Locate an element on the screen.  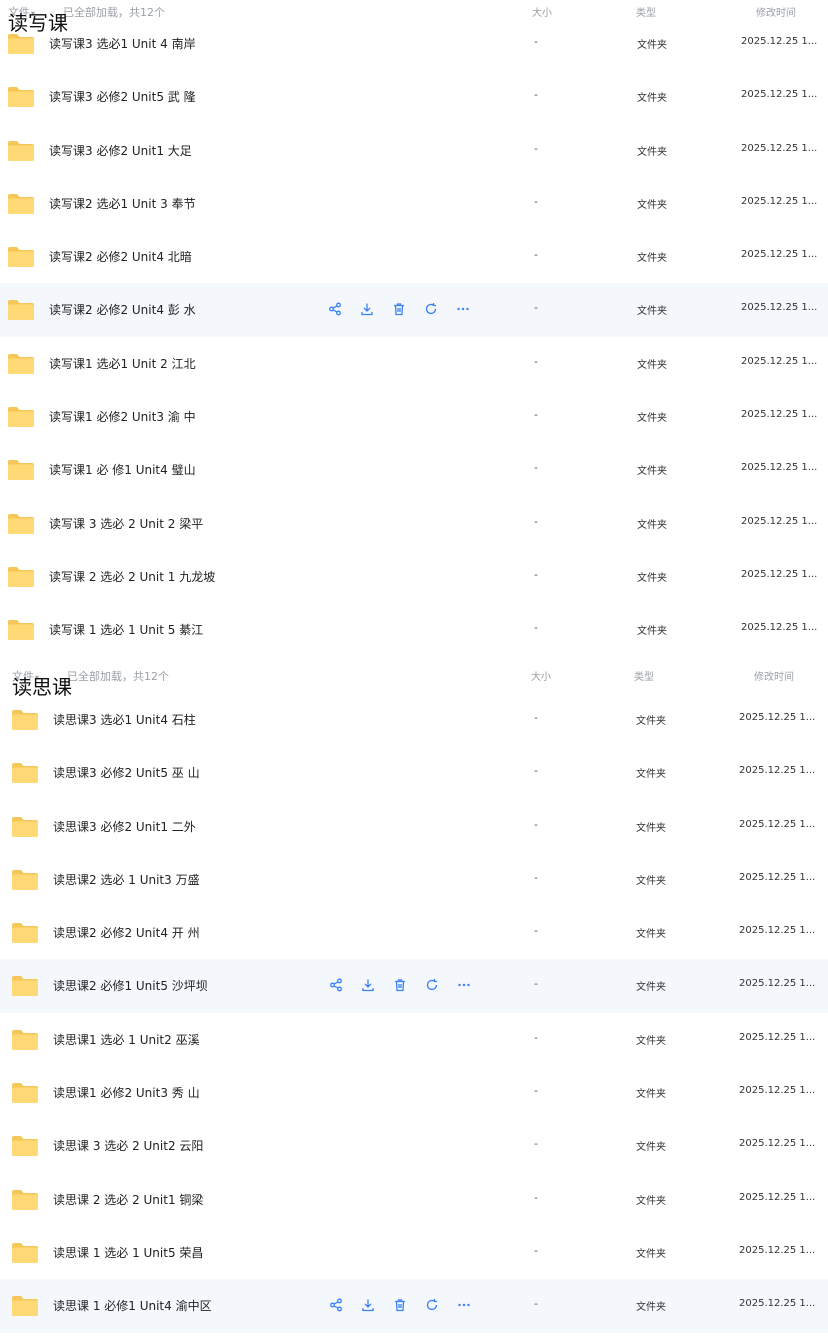
file-name: 读思课 2 选必 2 Unit1 铜梁 is located at coordinates (128, 1199).